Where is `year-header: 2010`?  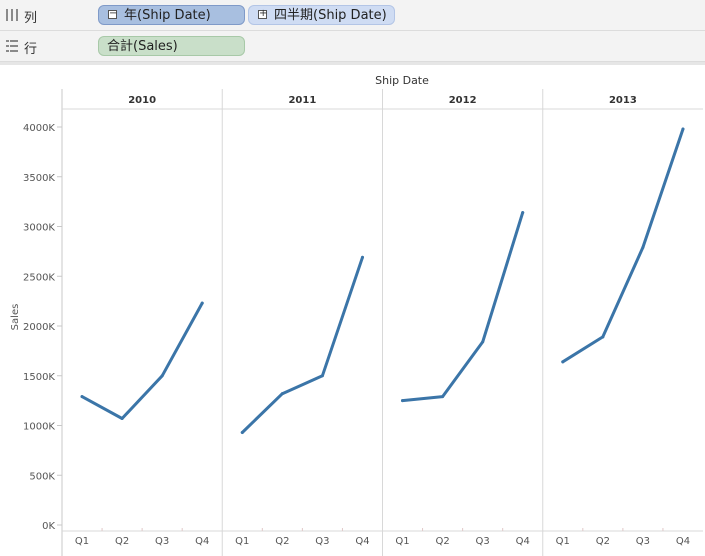
year-header: 2010 is located at coordinates (142, 100).